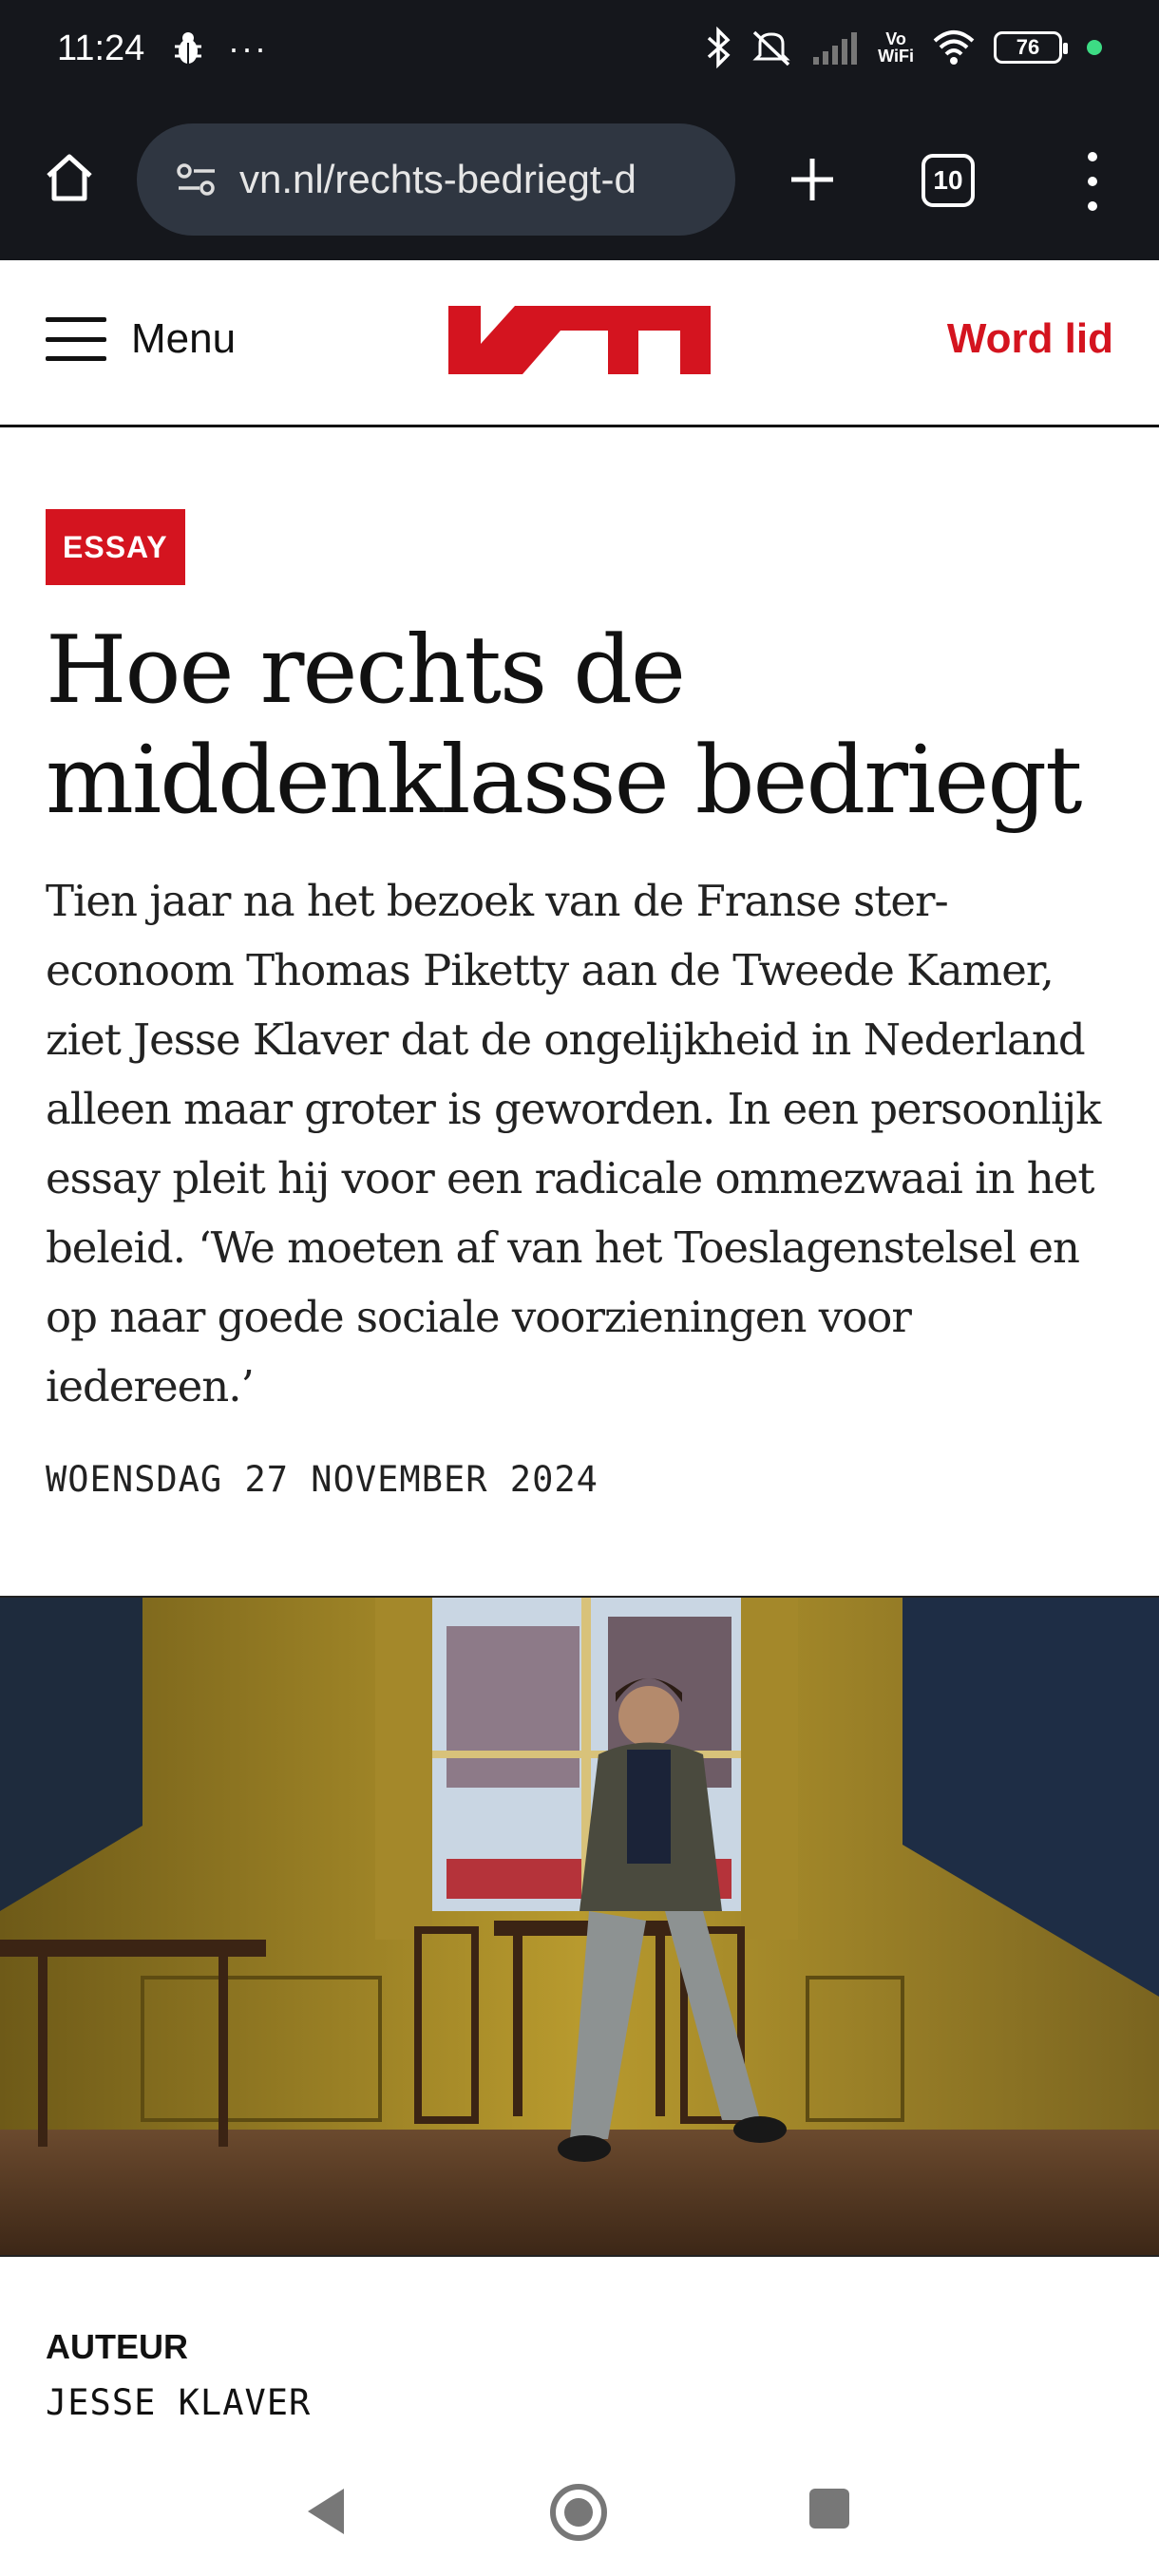 The image size is (1159, 2576). I want to click on home-button, so click(69, 177).